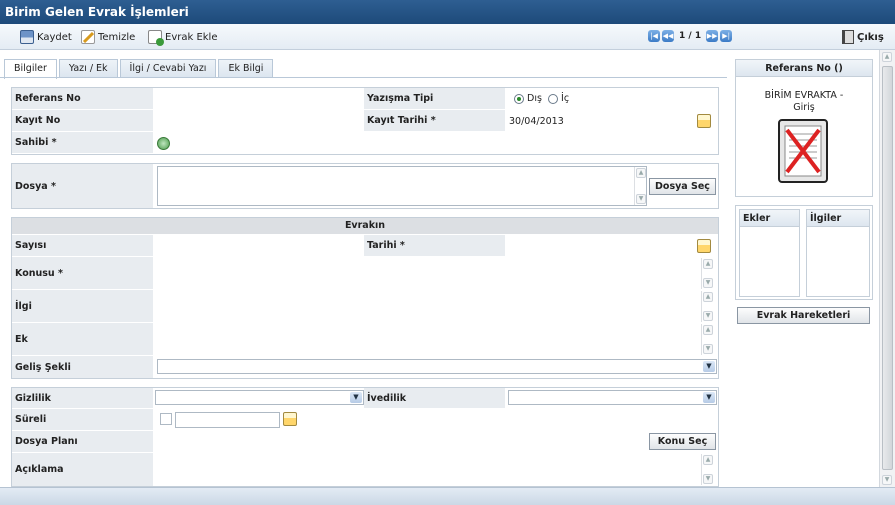 This screenshot has width=895, height=505. Describe the element at coordinates (365, 273) in the screenshot. I see `konusu-row: Konusu * ▲ ▼` at that location.